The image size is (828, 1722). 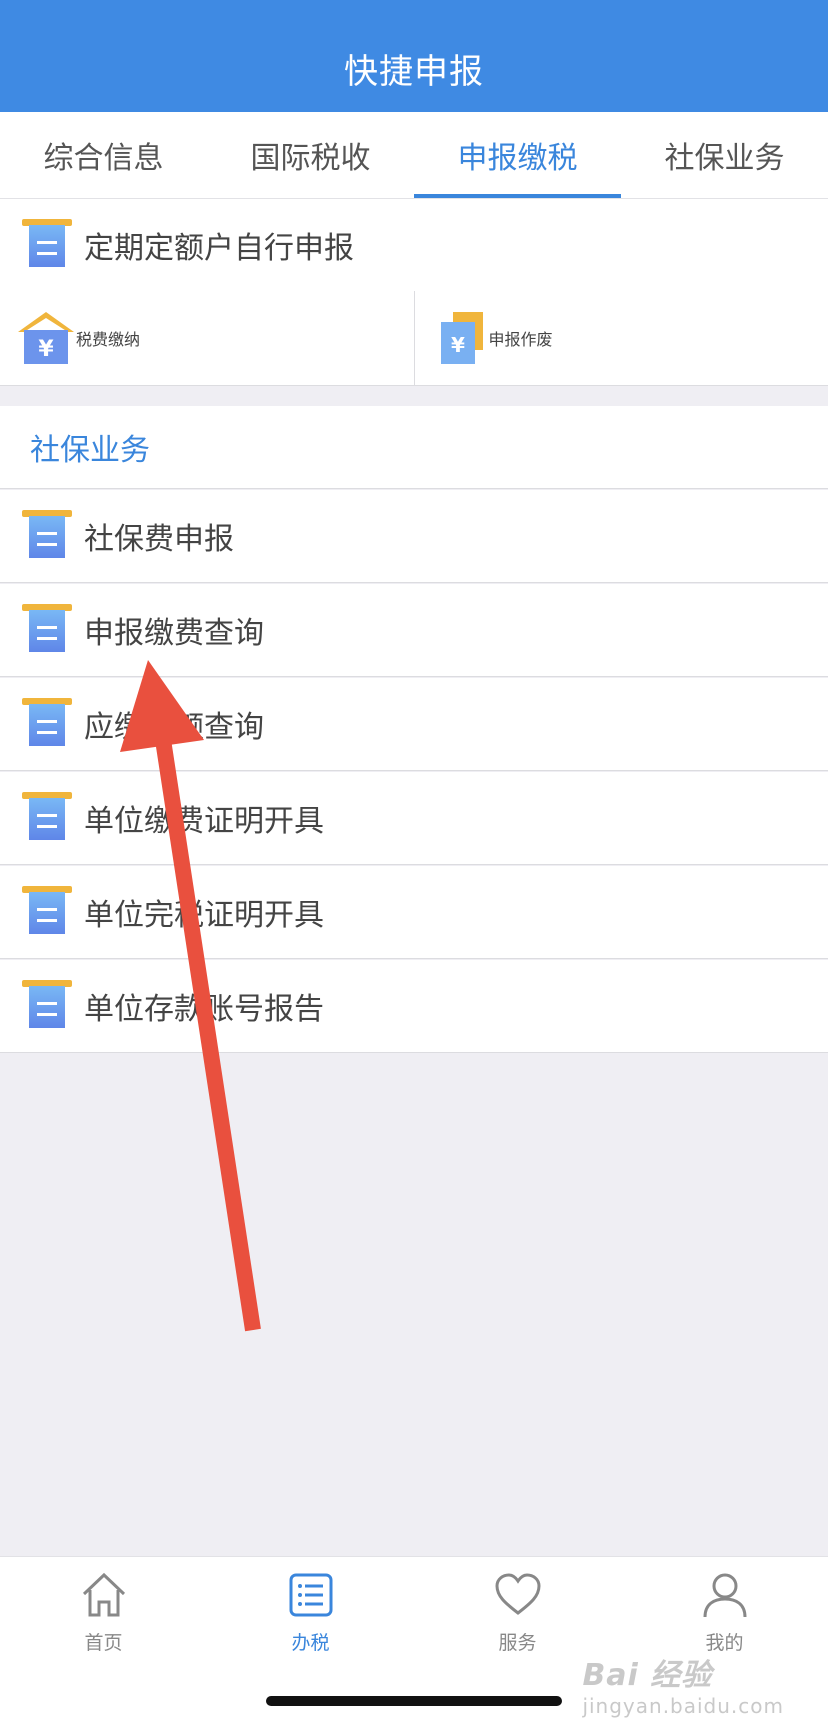 I want to click on tab-social-security: 社保业务, so click(x=724, y=155).